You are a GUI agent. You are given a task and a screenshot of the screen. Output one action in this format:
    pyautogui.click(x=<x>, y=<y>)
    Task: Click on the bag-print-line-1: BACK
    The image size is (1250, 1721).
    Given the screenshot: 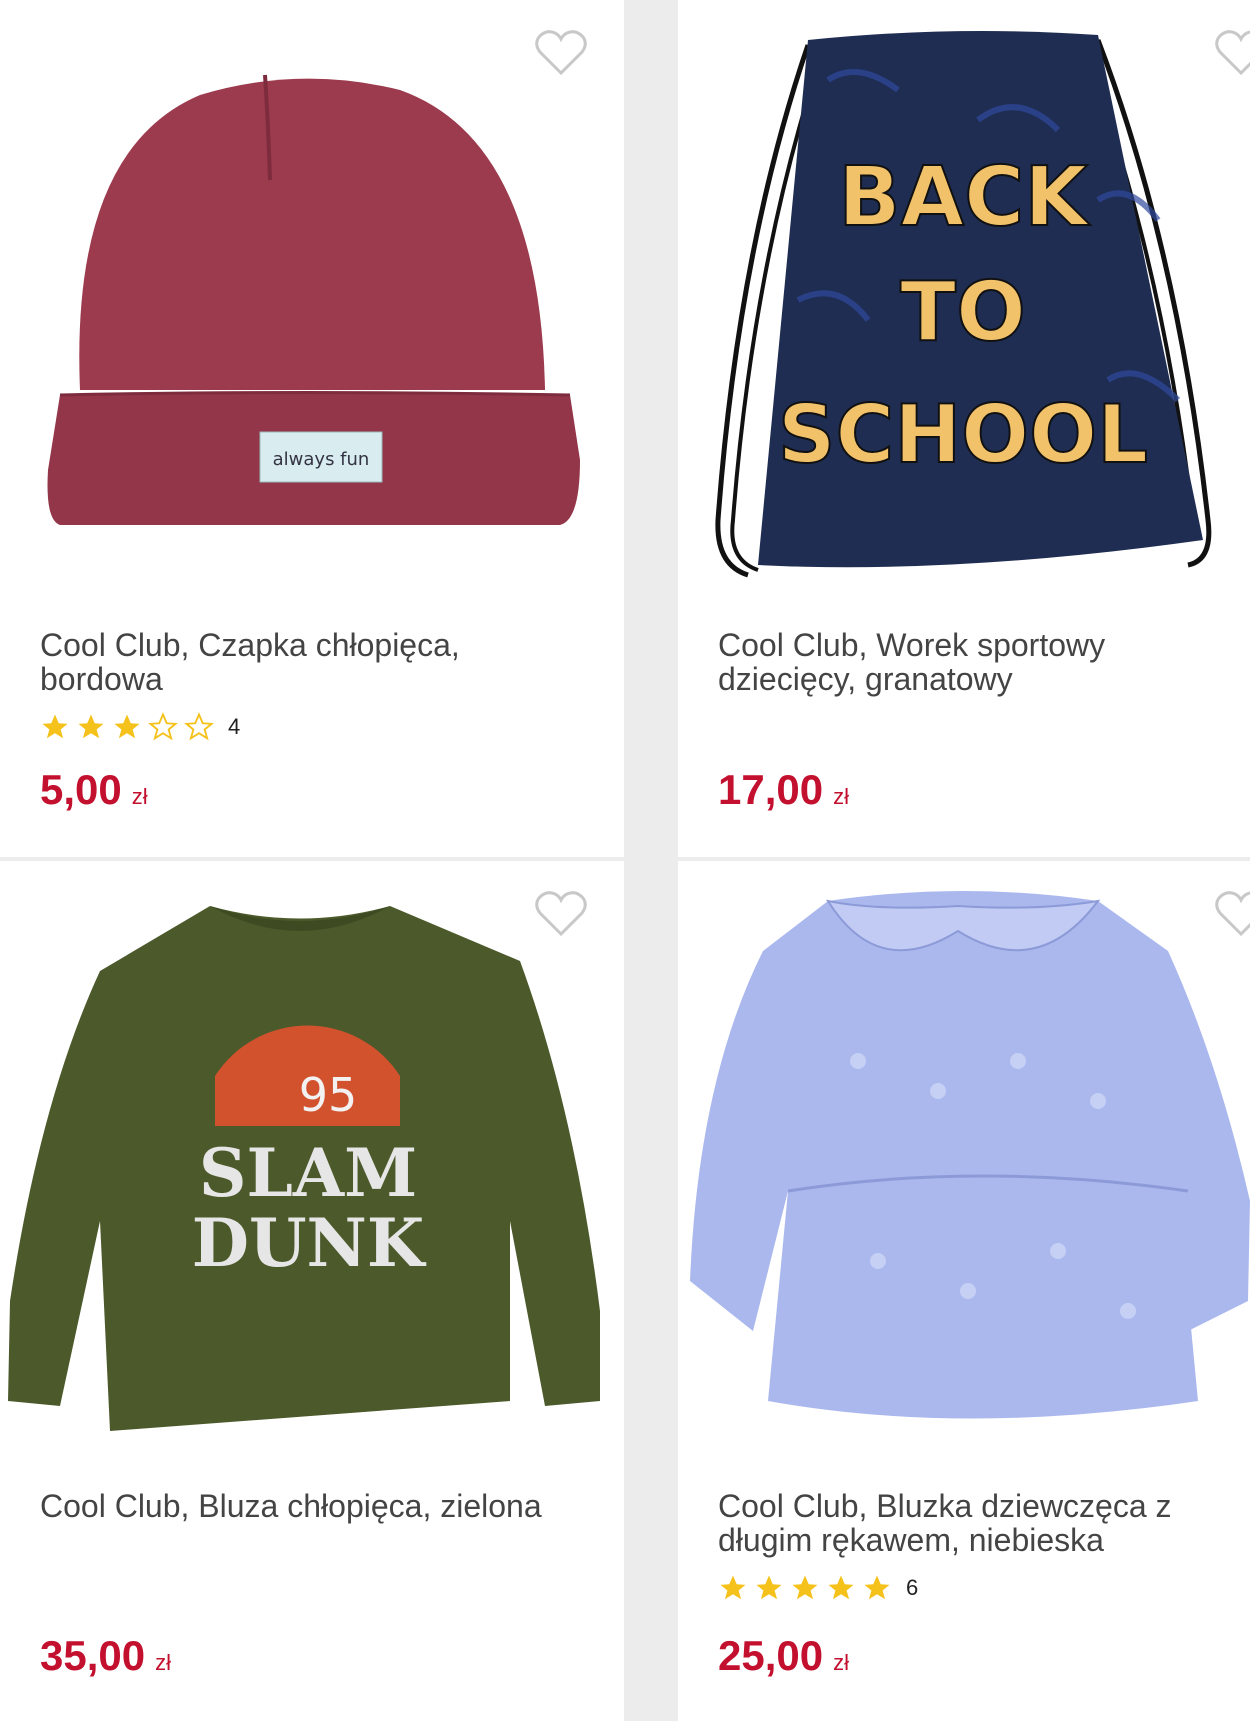 What is the action you would take?
    pyautogui.click(x=964, y=197)
    